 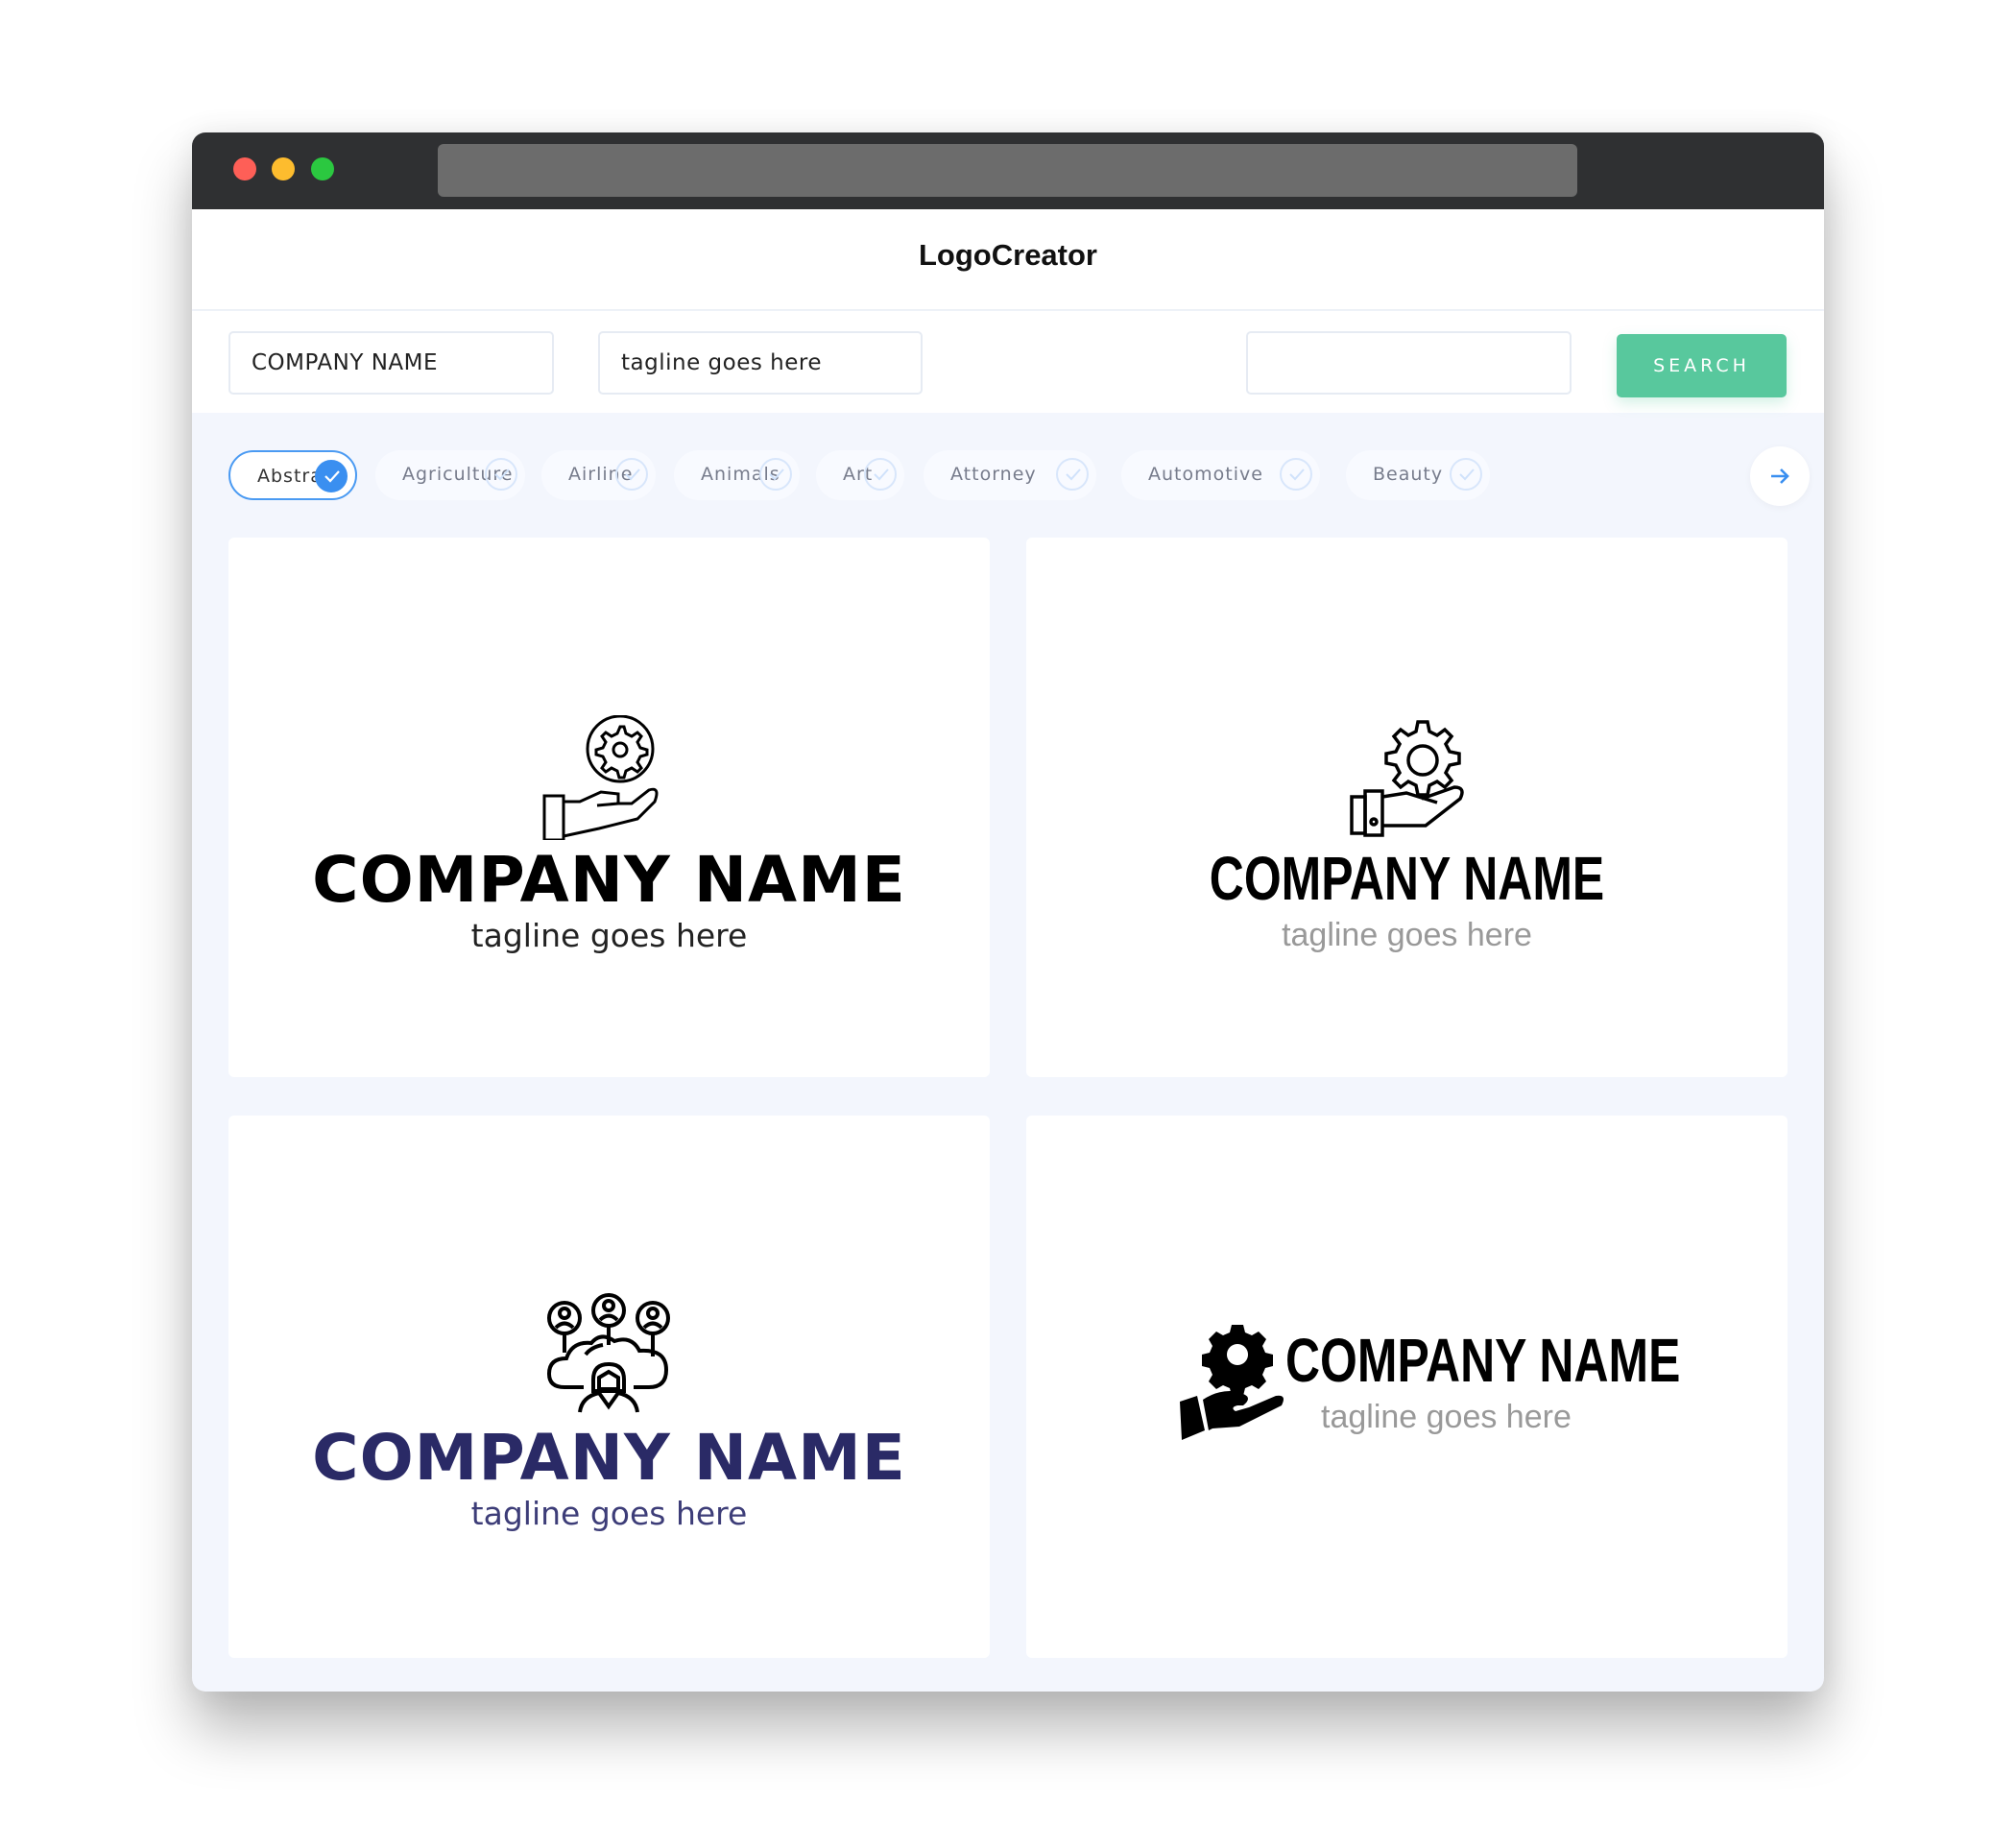 What do you see at coordinates (600, 777) in the screenshot?
I see `hand-gear-circle-outline-icon` at bounding box center [600, 777].